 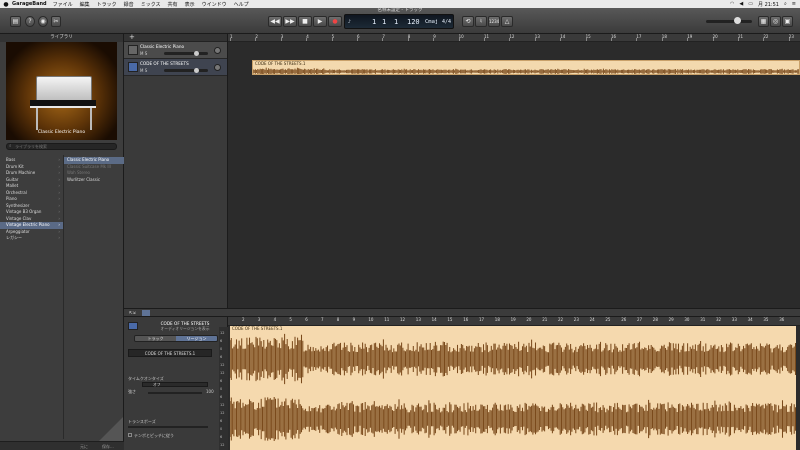 I want to click on spotlight-icon: ⌕, so click(x=785, y=4).